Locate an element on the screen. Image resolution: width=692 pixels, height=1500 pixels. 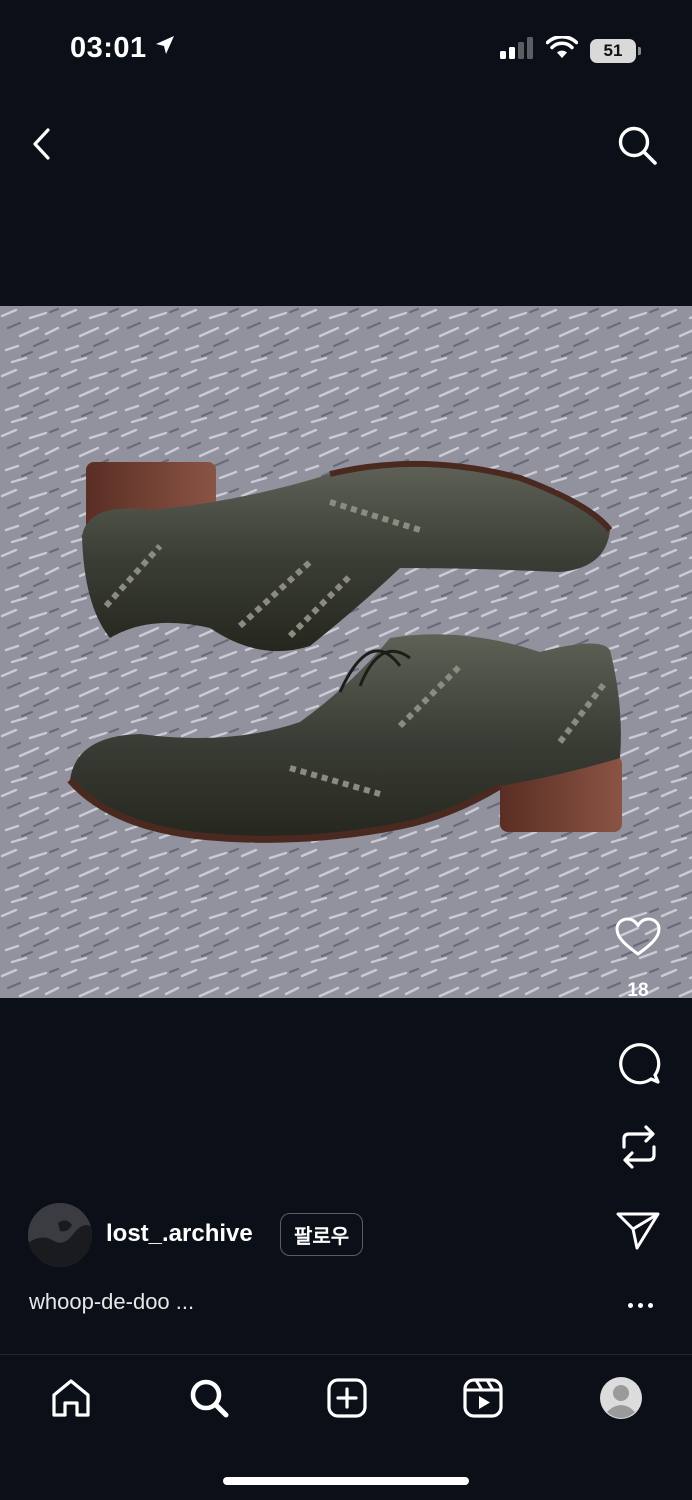
status-indicators: 51 is located at coordinates (570, 50).